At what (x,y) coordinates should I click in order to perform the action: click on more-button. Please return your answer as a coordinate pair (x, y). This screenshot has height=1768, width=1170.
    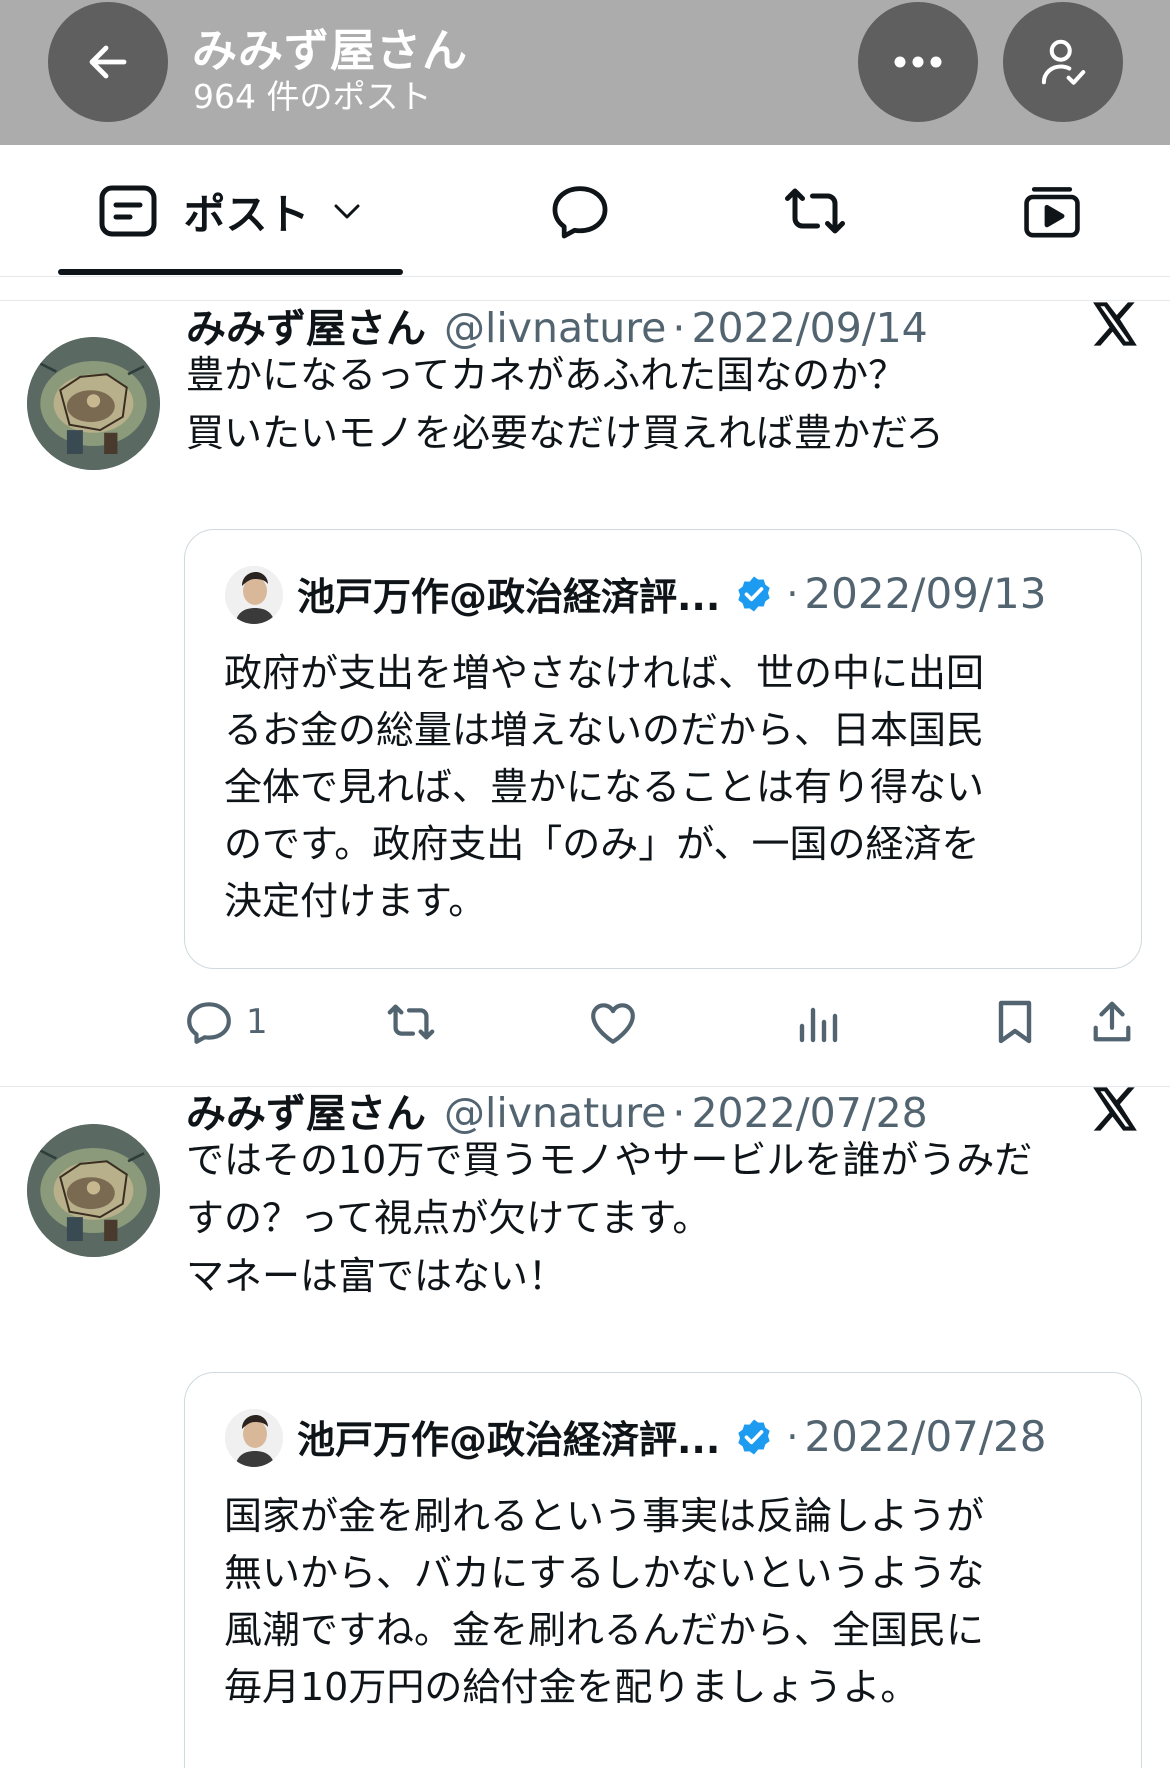
    Looking at the image, I should click on (918, 62).